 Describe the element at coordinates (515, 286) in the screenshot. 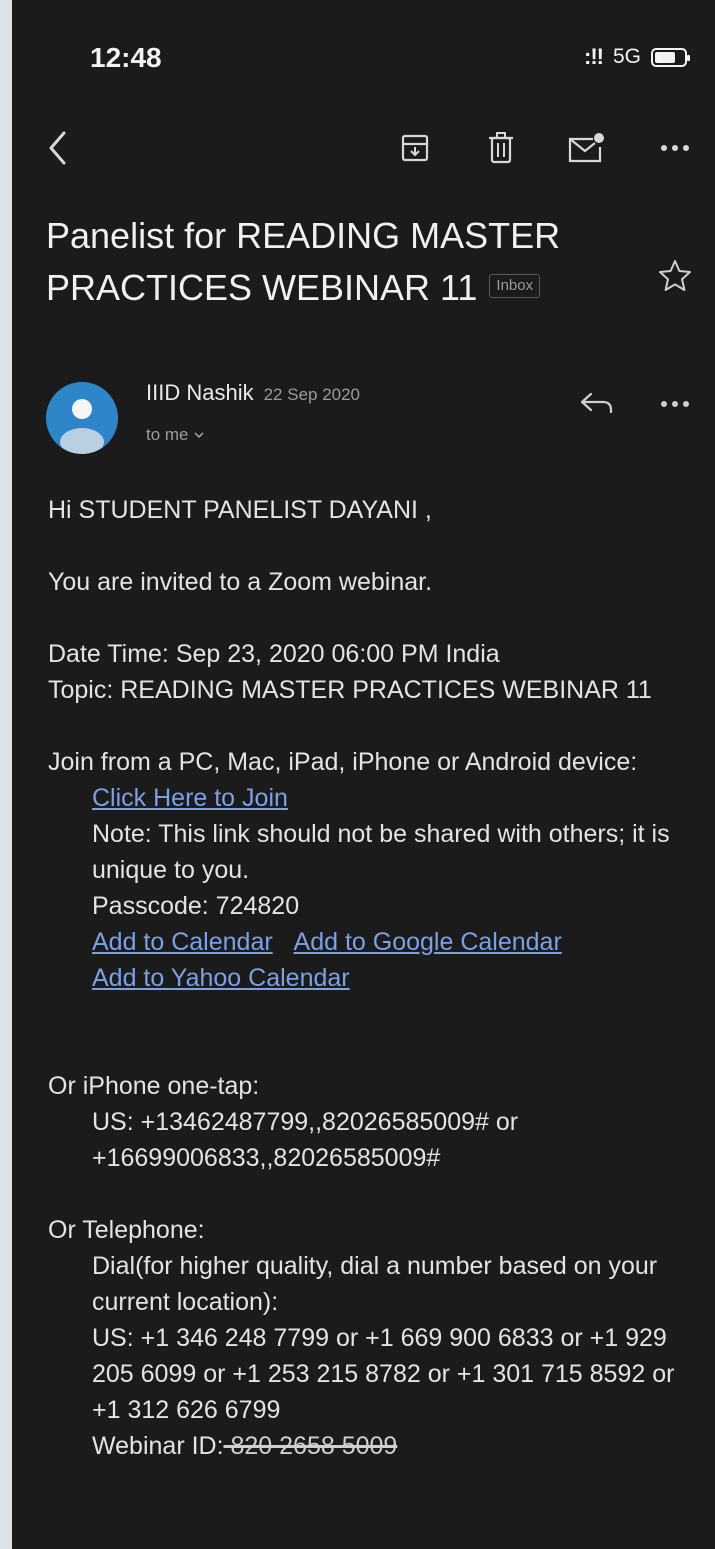

I see `inbox-label: Inbox` at that location.